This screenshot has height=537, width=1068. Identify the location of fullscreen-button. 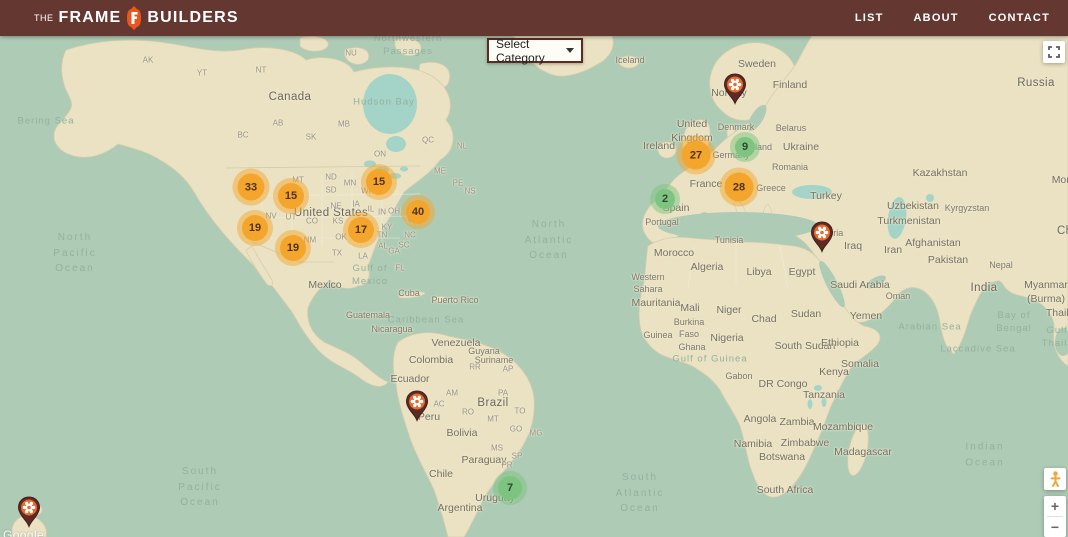
(1054, 52).